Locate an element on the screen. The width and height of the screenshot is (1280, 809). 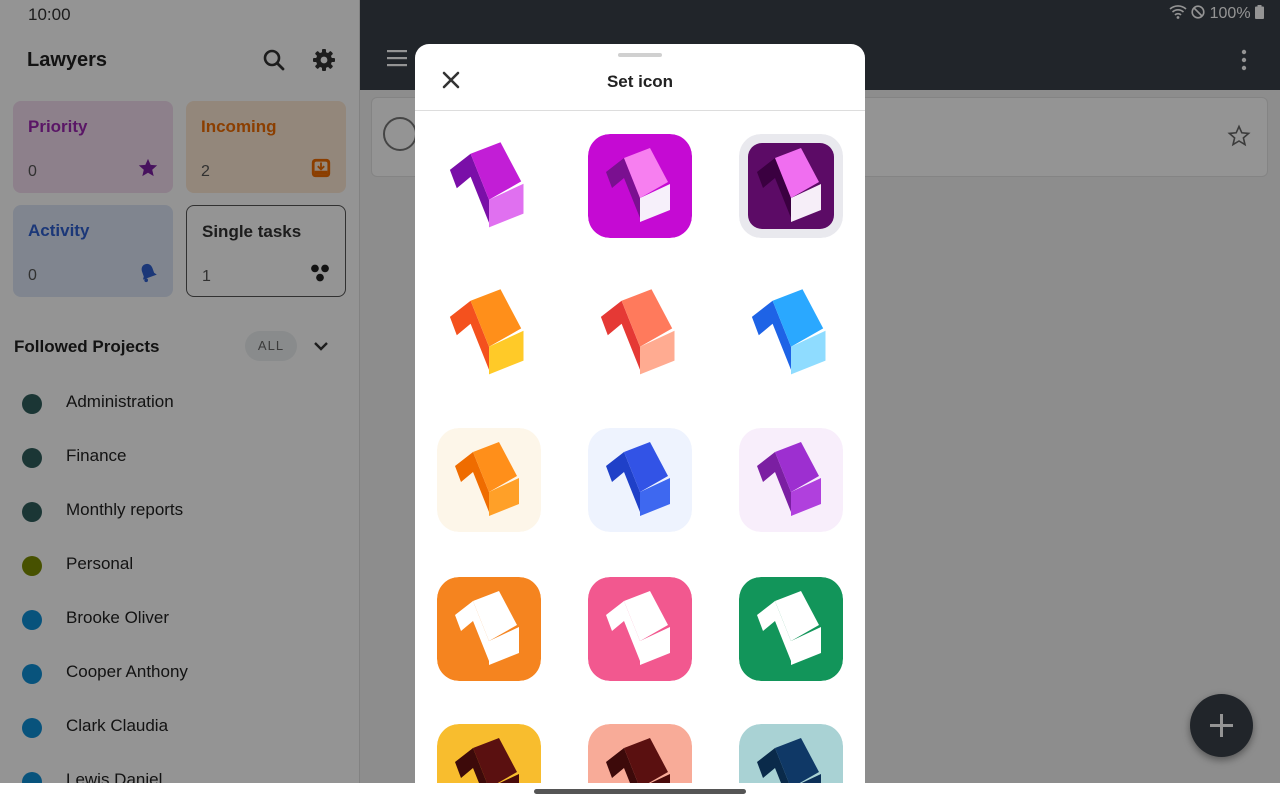
home-gesture-pill is located at coordinates (640, 791).